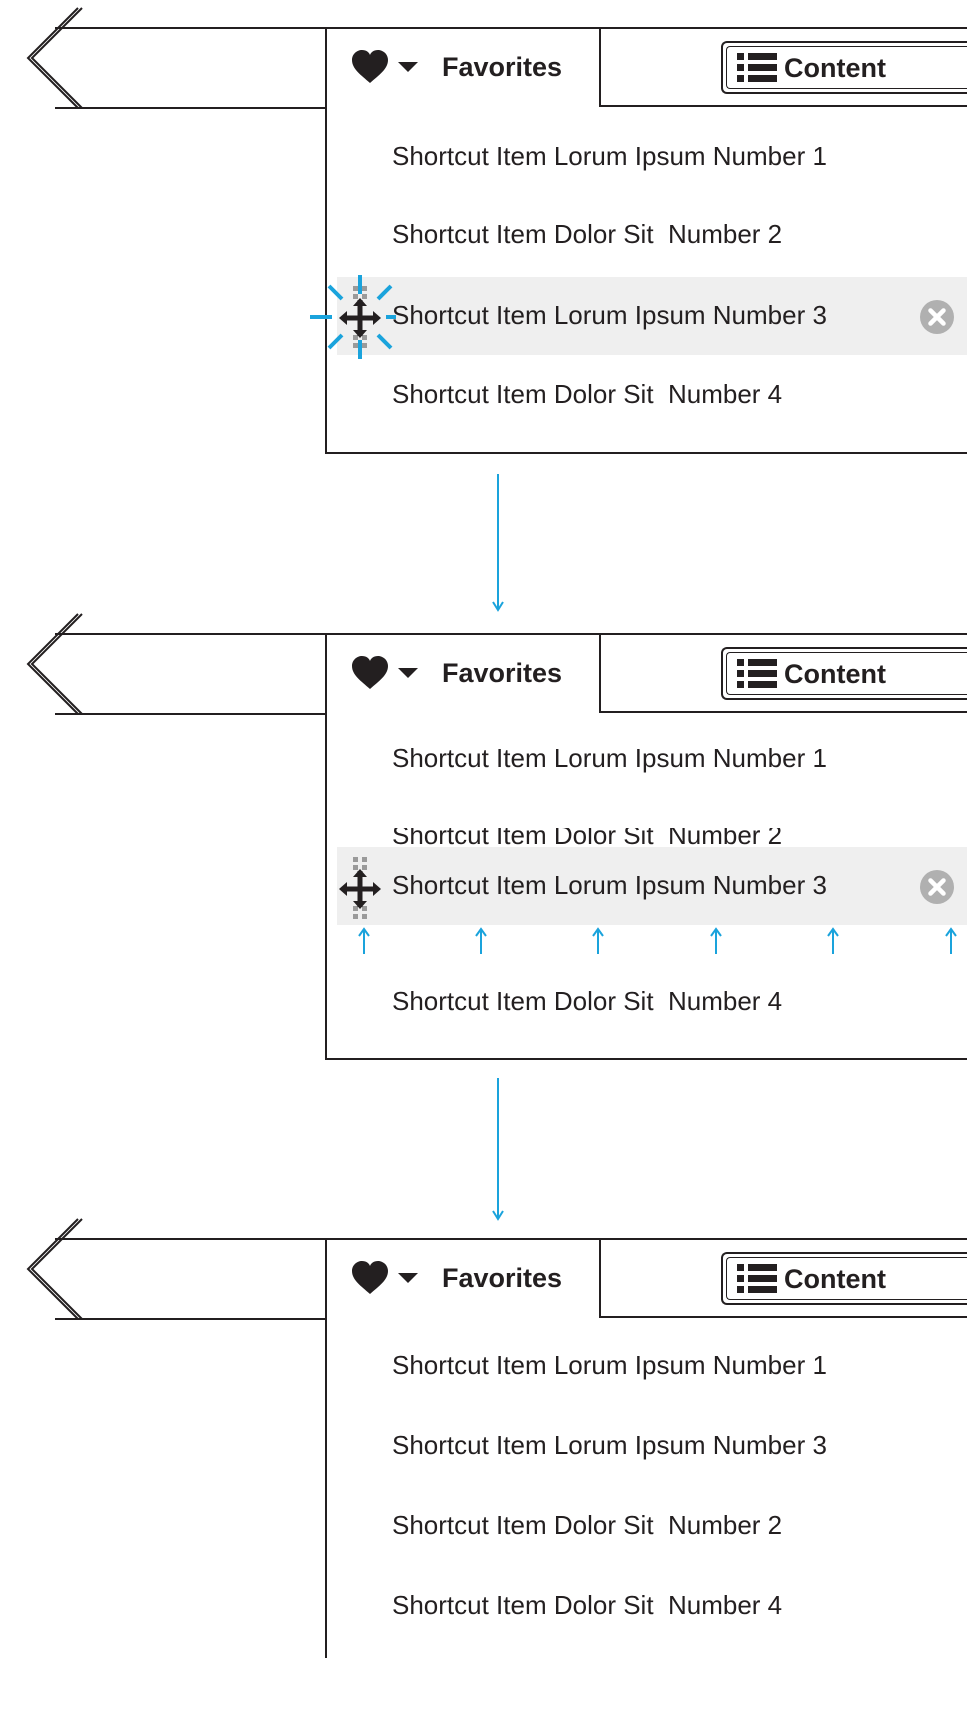 The height and width of the screenshot is (1731, 967). I want to click on list-item: Shortcut Item Lorum Ipsum Number 3, so click(652, 1446).